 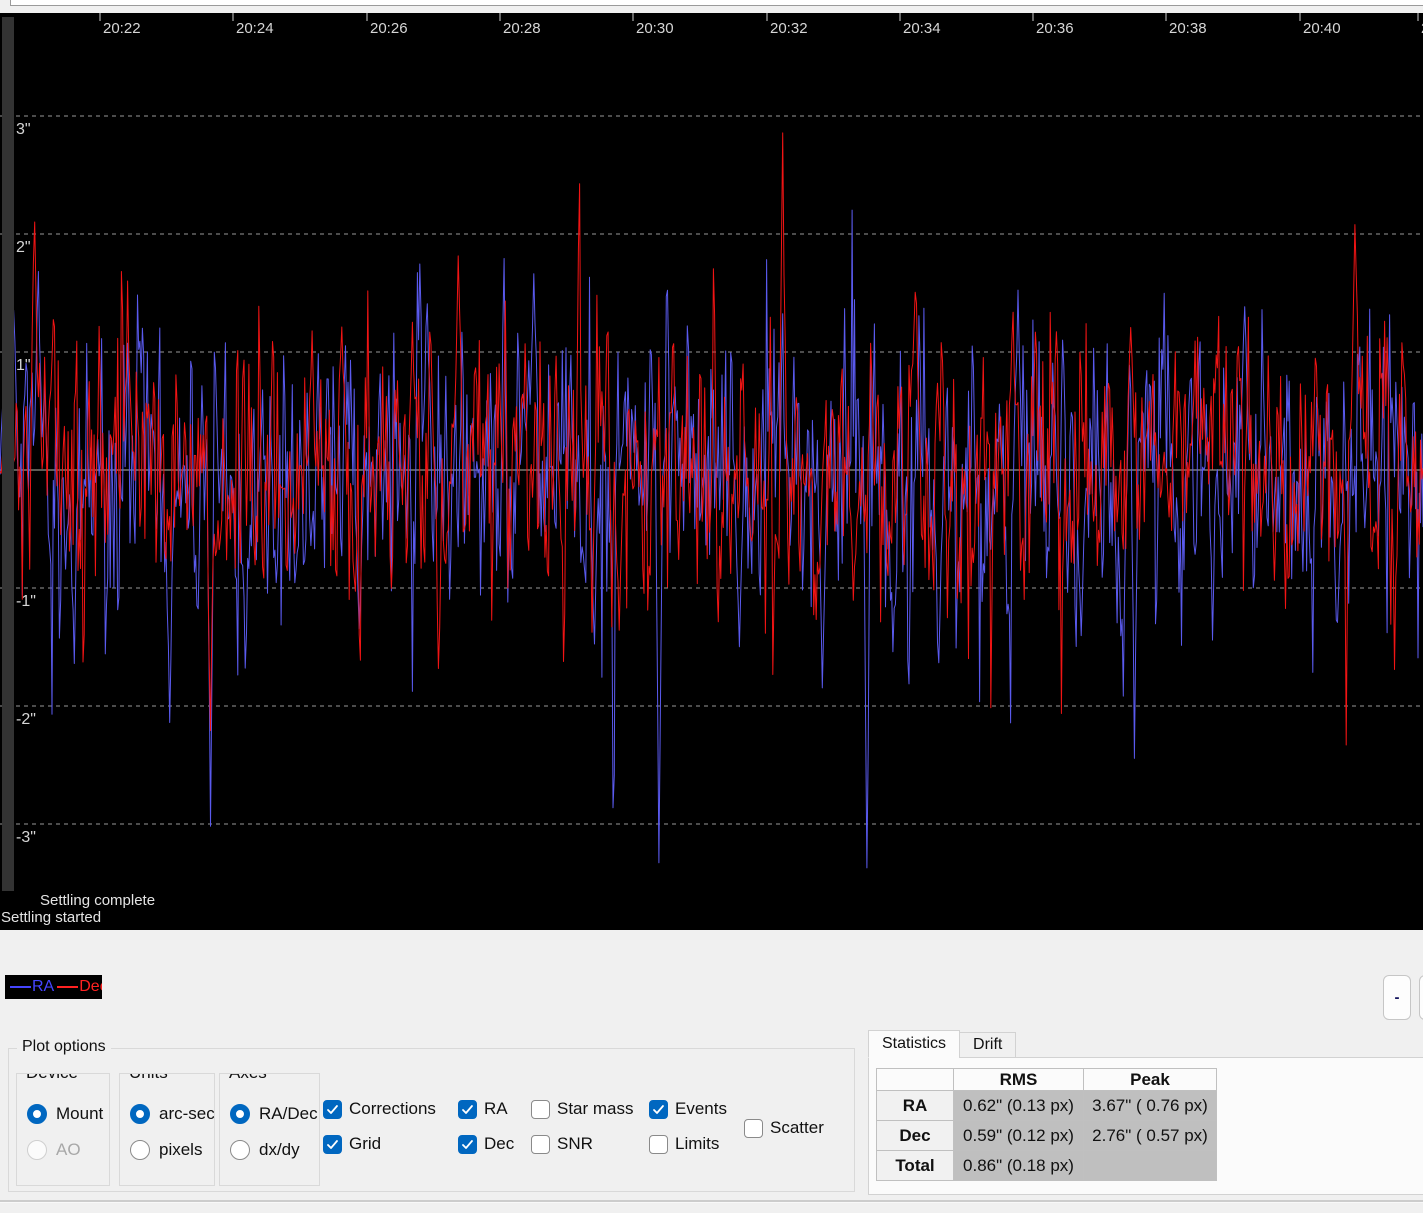 I want to click on x-tick-label: 20:34, so click(x=922, y=28).